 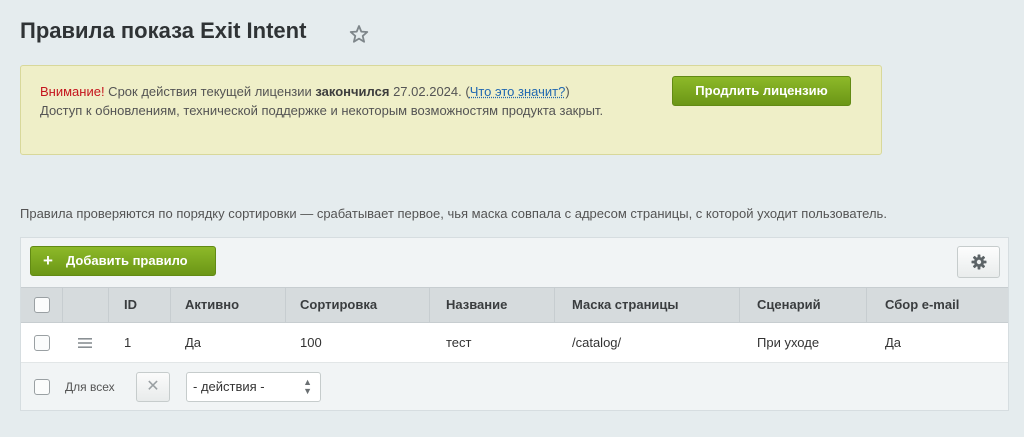 I want to click on header-drag-cell, so click(x=86, y=305).